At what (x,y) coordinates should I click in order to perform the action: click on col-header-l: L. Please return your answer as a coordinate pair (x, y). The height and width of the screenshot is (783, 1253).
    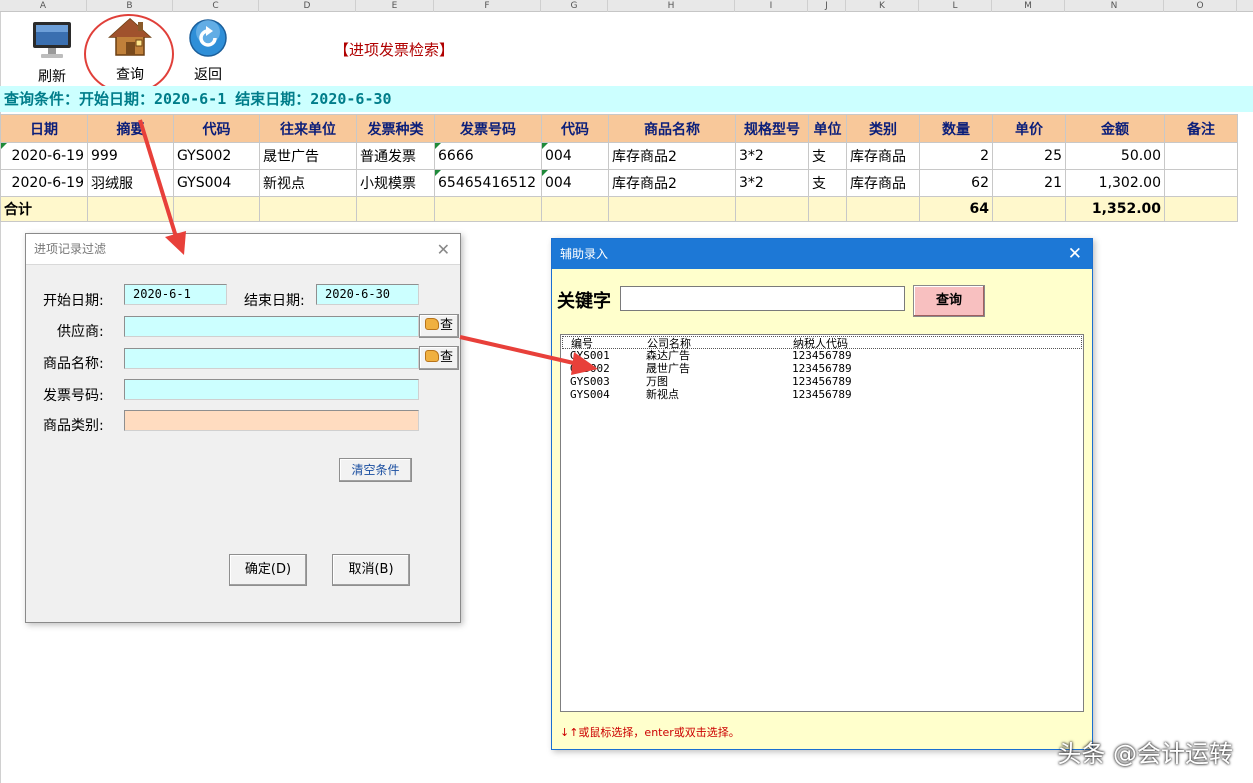
    Looking at the image, I should click on (955, 6).